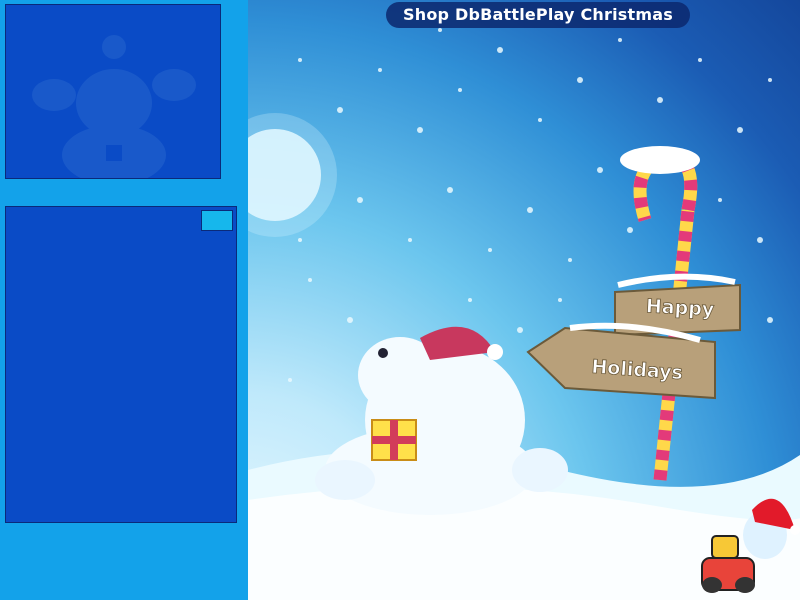 The width and height of the screenshot is (800, 600). What do you see at coordinates (680, 308) in the screenshot?
I see `sign-text-happy: Happy` at bounding box center [680, 308].